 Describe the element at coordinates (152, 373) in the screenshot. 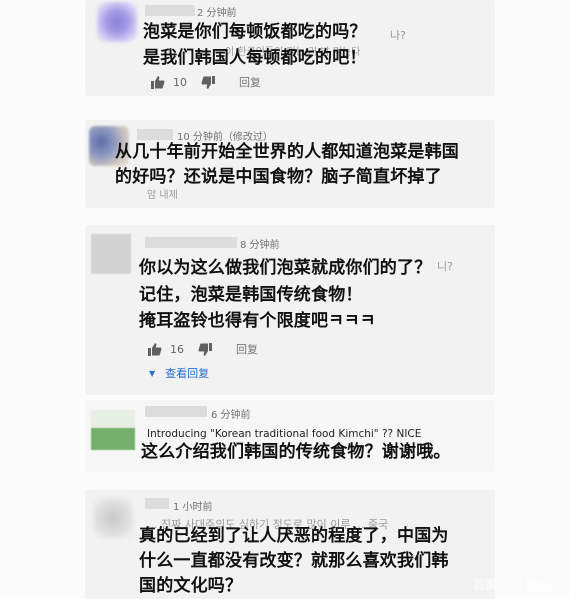

I see `caret-down-icon: ▼` at that location.